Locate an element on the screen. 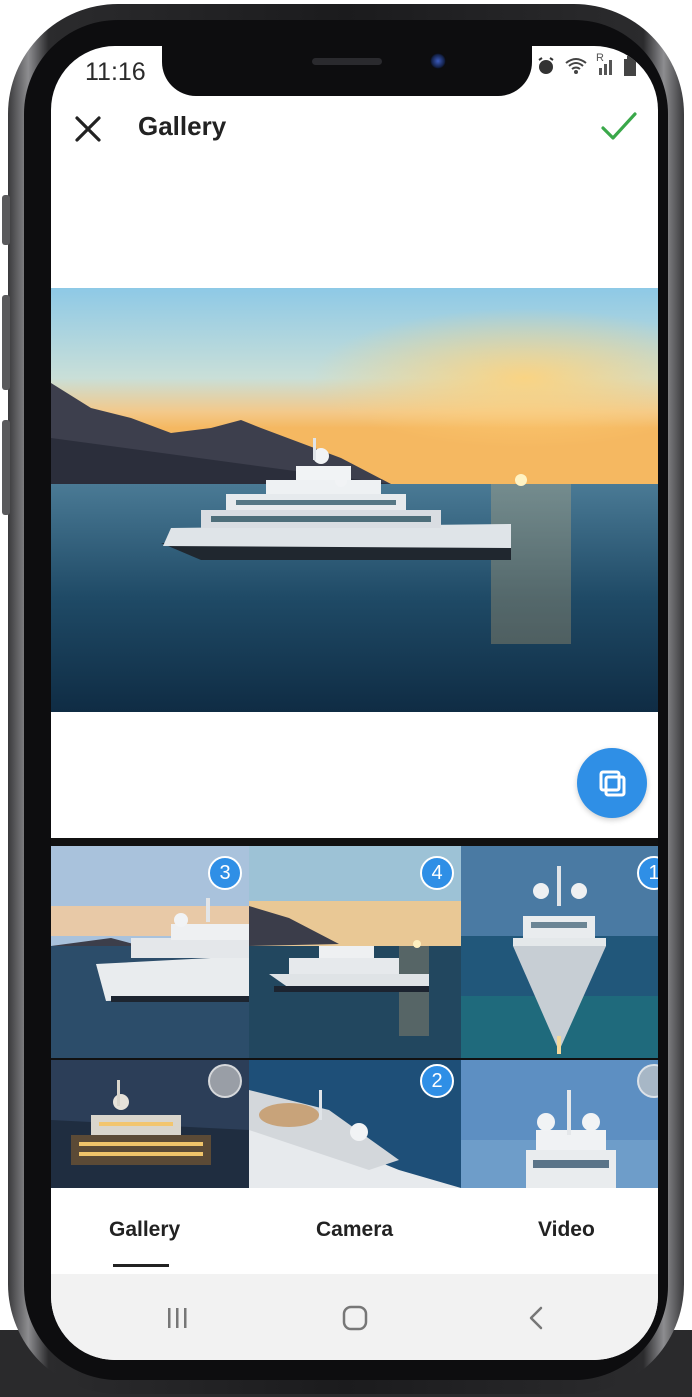  wifi-icon is located at coordinates (576, 68).